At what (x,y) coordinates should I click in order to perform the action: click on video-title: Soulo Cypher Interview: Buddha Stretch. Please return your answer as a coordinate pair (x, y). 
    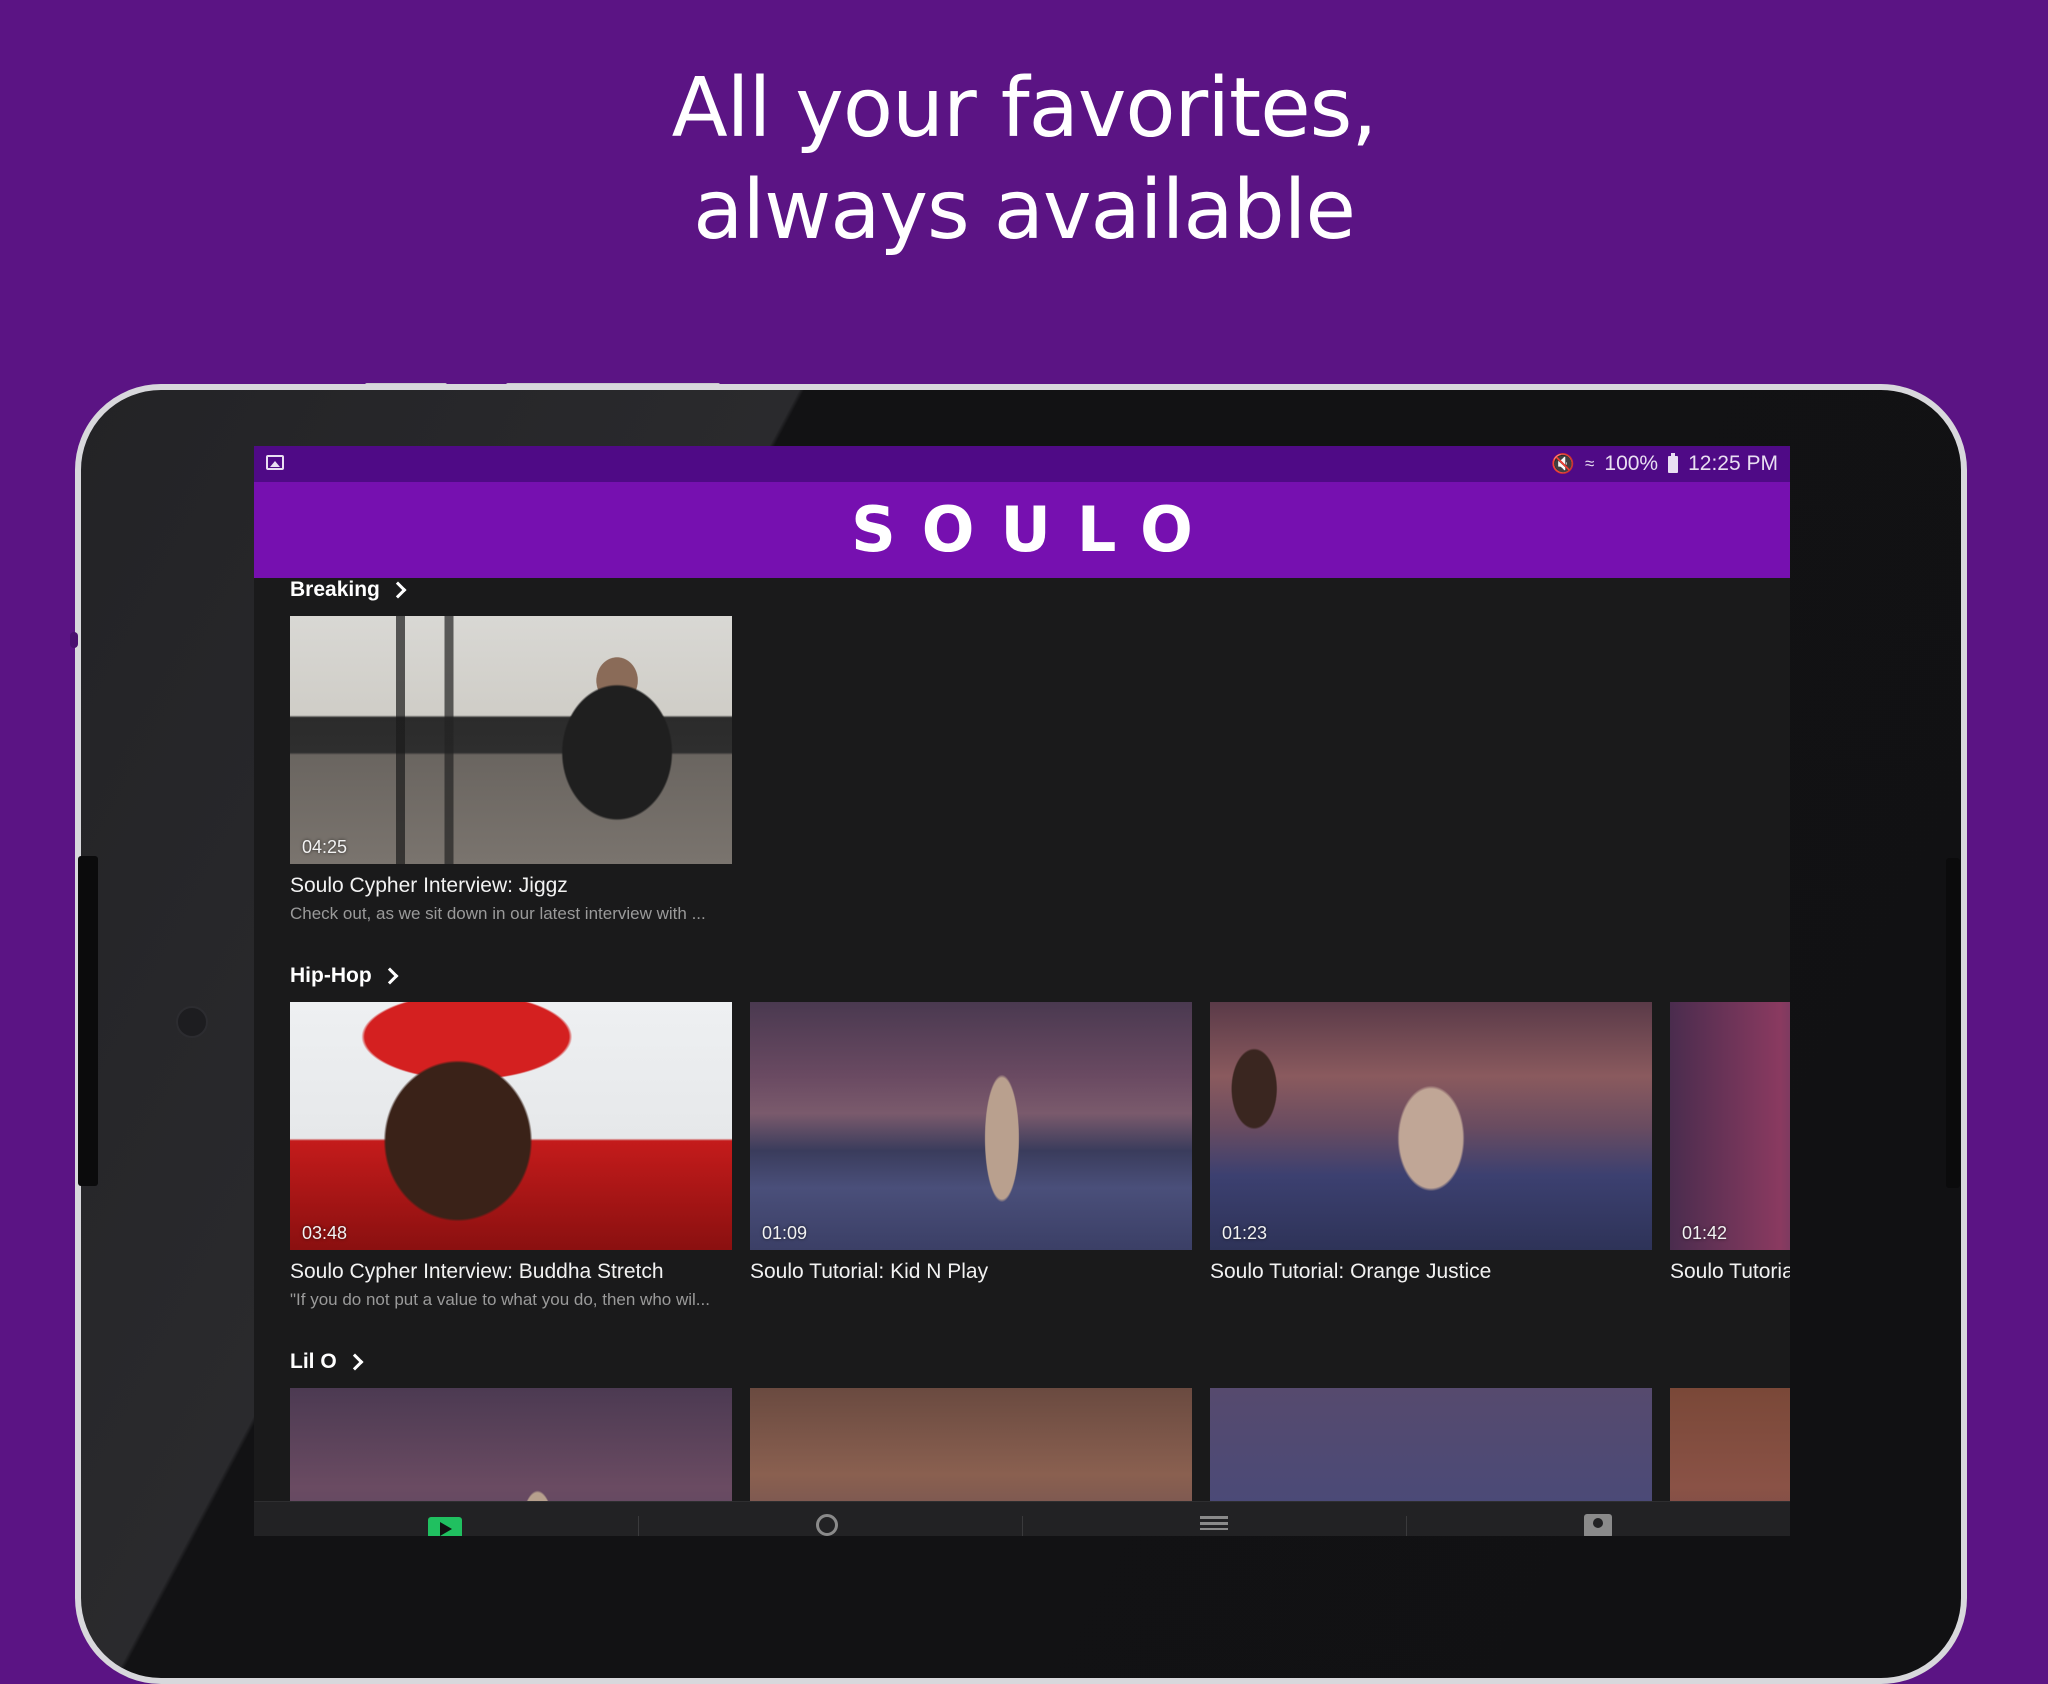
    Looking at the image, I should click on (511, 1272).